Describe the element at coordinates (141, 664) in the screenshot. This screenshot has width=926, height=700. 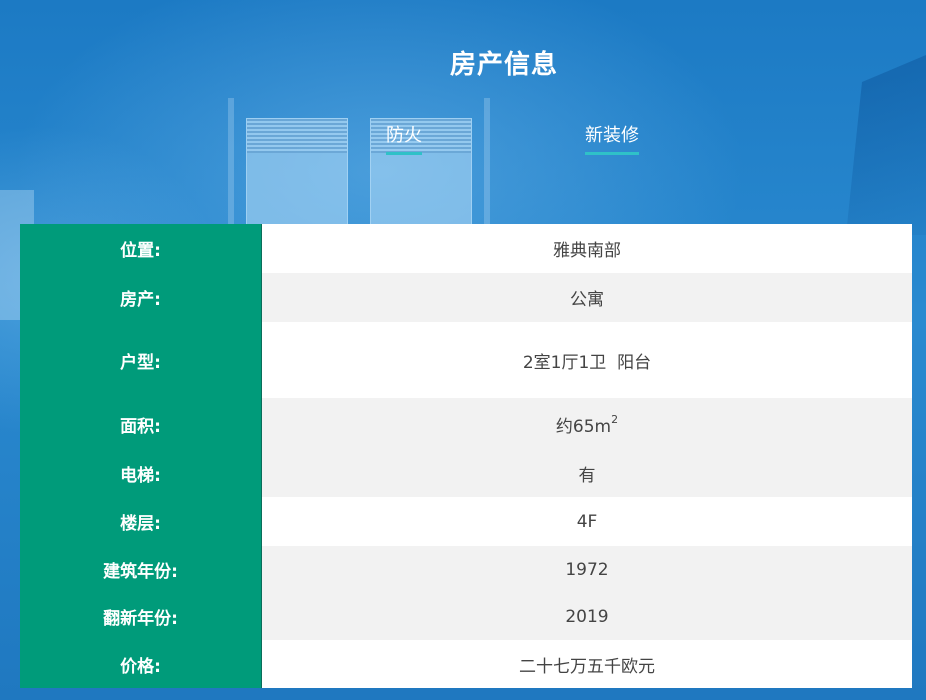
I see `row-label-price: 价格:` at that location.